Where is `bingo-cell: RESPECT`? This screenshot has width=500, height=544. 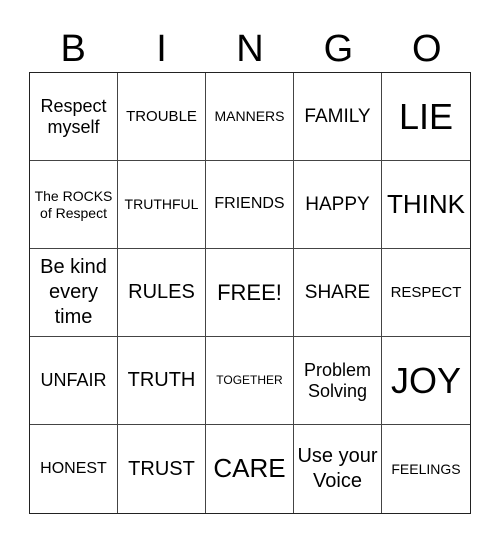 bingo-cell: RESPECT is located at coordinates (426, 293).